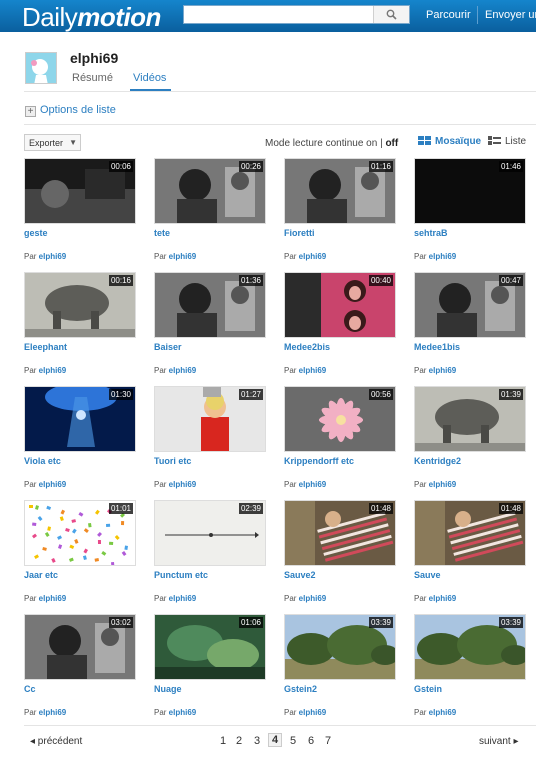 This screenshot has height=769, width=536. I want to click on avatar, so click(41, 68).